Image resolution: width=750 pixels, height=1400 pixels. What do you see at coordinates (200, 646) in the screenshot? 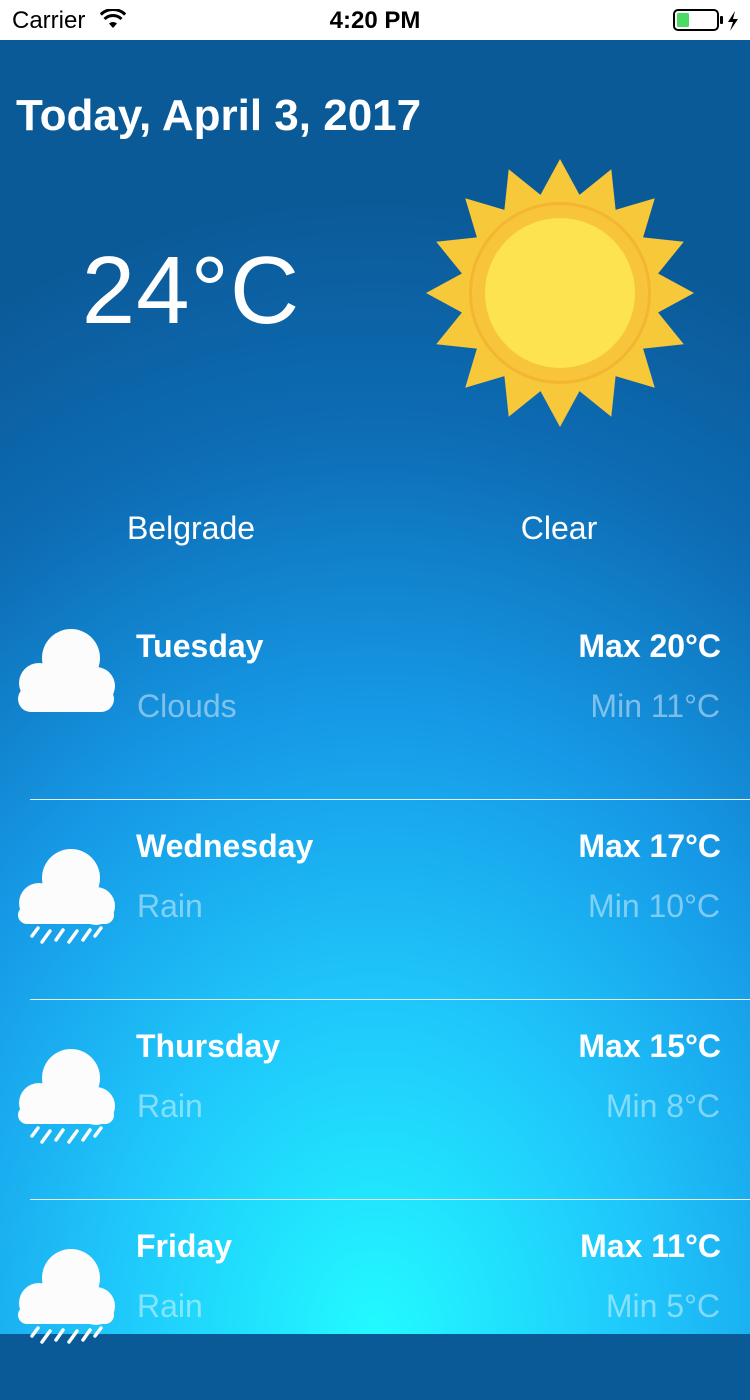
I see `forecast-day: Tuesday` at bounding box center [200, 646].